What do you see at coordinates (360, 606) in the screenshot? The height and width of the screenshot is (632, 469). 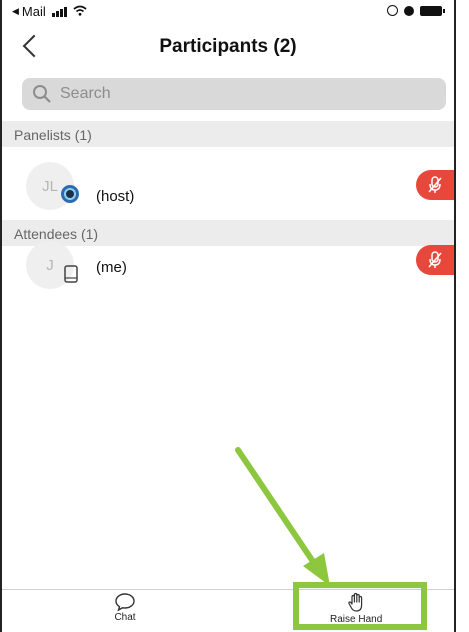 I see `annotation-highlight-box` at bounding box center [360, 606].